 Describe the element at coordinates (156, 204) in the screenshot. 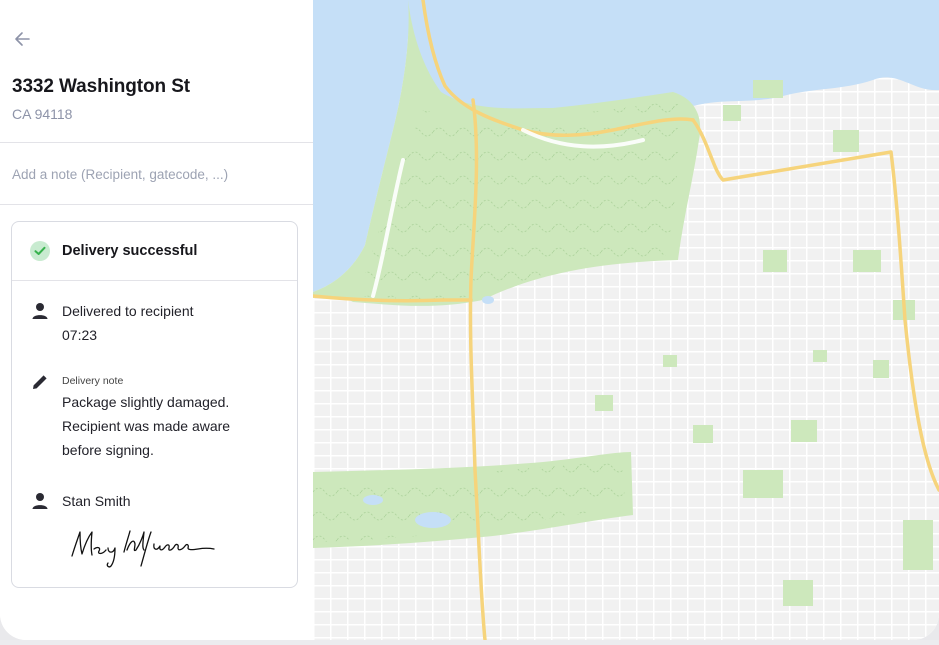

I see `divider` at that location.